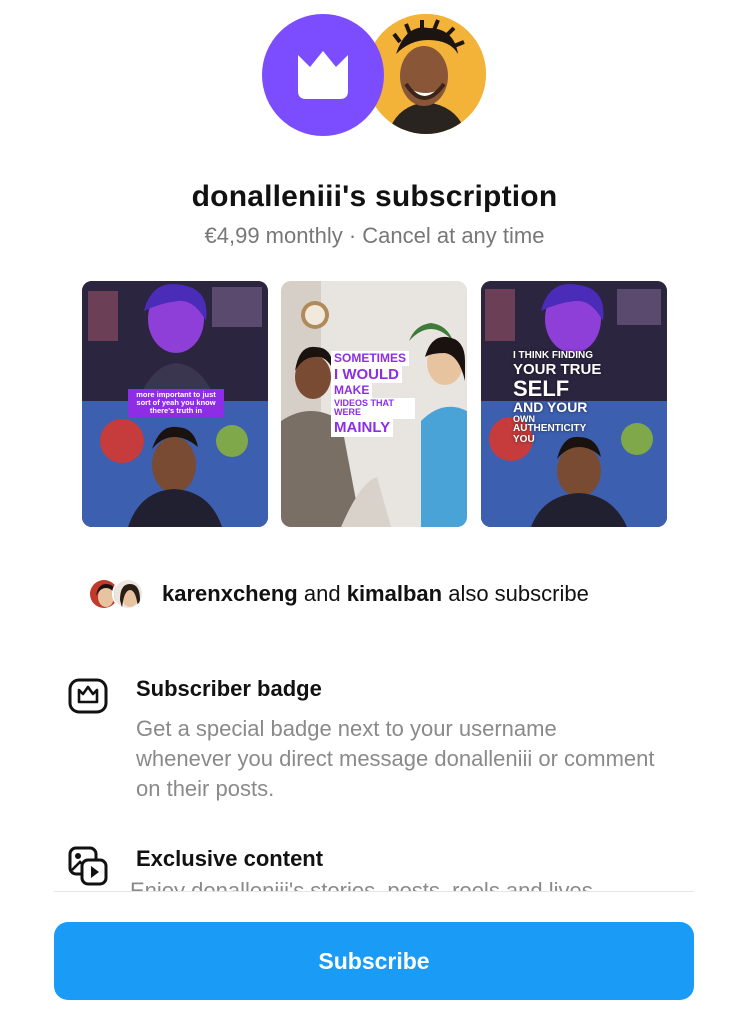 This screenshot has height=1024, width=749. Describe the element at coordinates (373, 408) in the screenshot. I see `caption-line: VIDEOS THAT WERE` at that location.